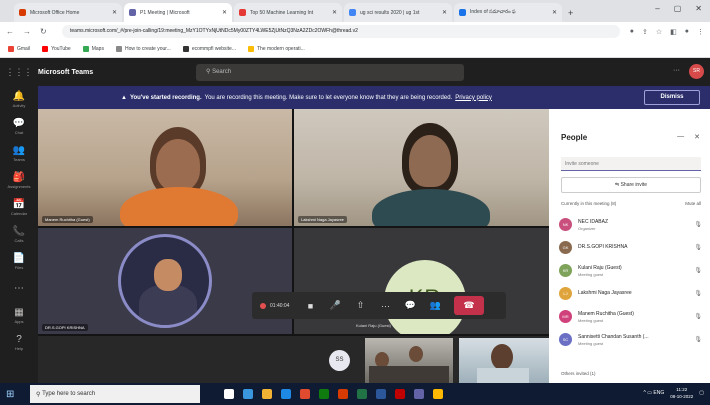  Describe the element at coordinates (654, 393) in the screenshot. I see `tray-icons: ^ ▭ ENG` at that location.